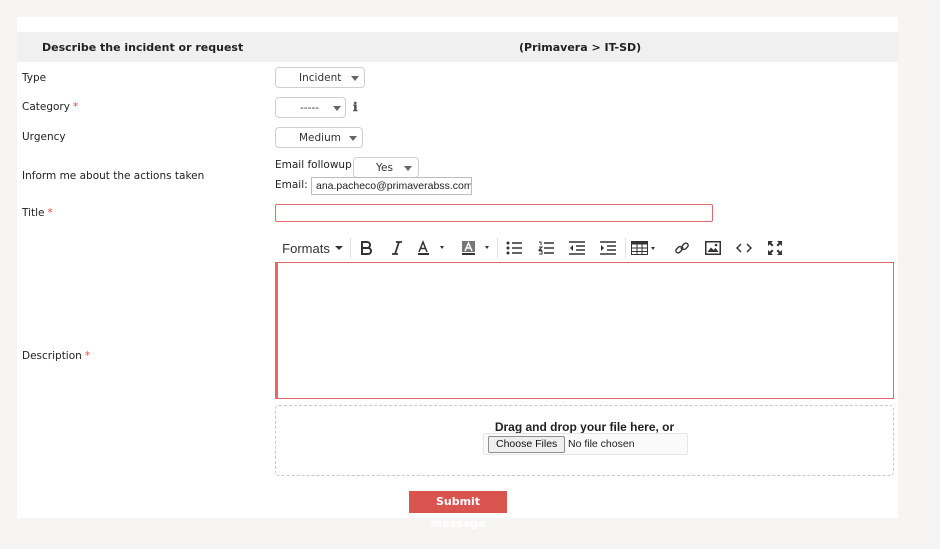  What do you see at coordinates (391, 186) in the screenshot?
I see `email-field: ana.pacheco@primaverabss.com` at bounding box center [391, 186].